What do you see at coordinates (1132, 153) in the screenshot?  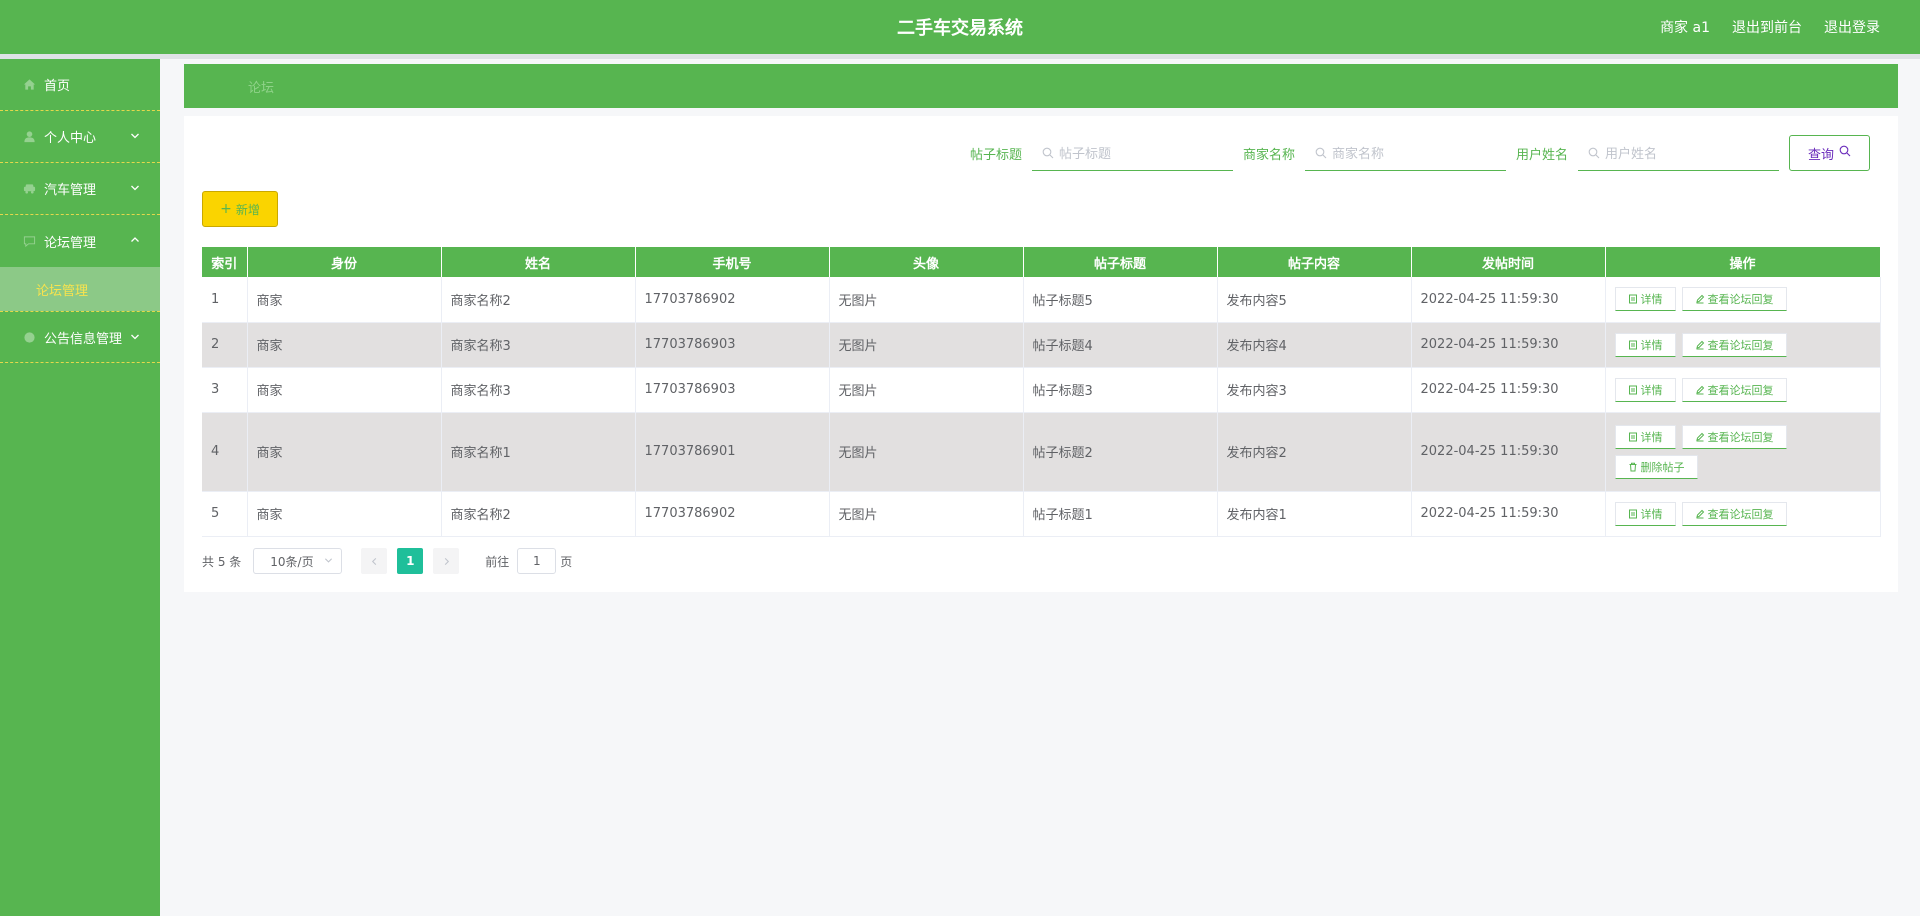 I see `post-title-search-input: 帖子标题` at bounding box center [1132, 153].